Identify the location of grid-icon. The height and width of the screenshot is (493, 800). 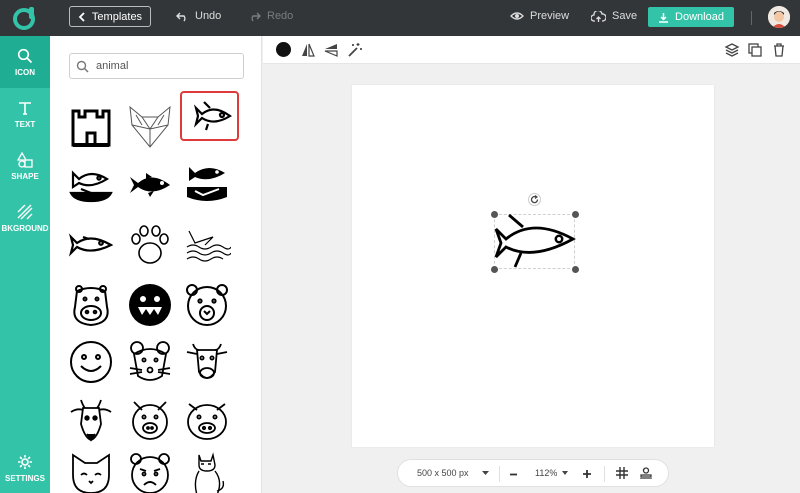
(622, 473).